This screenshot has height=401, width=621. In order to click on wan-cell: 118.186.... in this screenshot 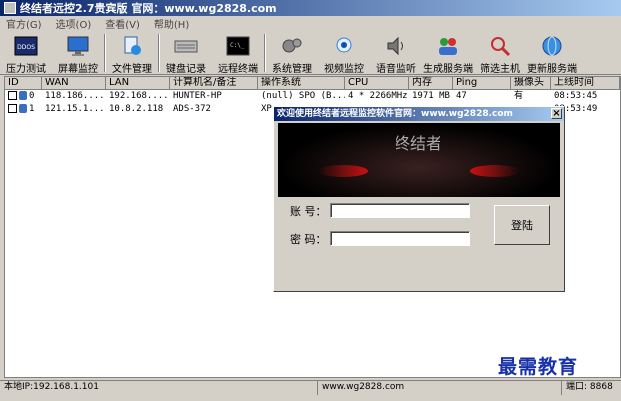, I will do `click(75, 96)`.